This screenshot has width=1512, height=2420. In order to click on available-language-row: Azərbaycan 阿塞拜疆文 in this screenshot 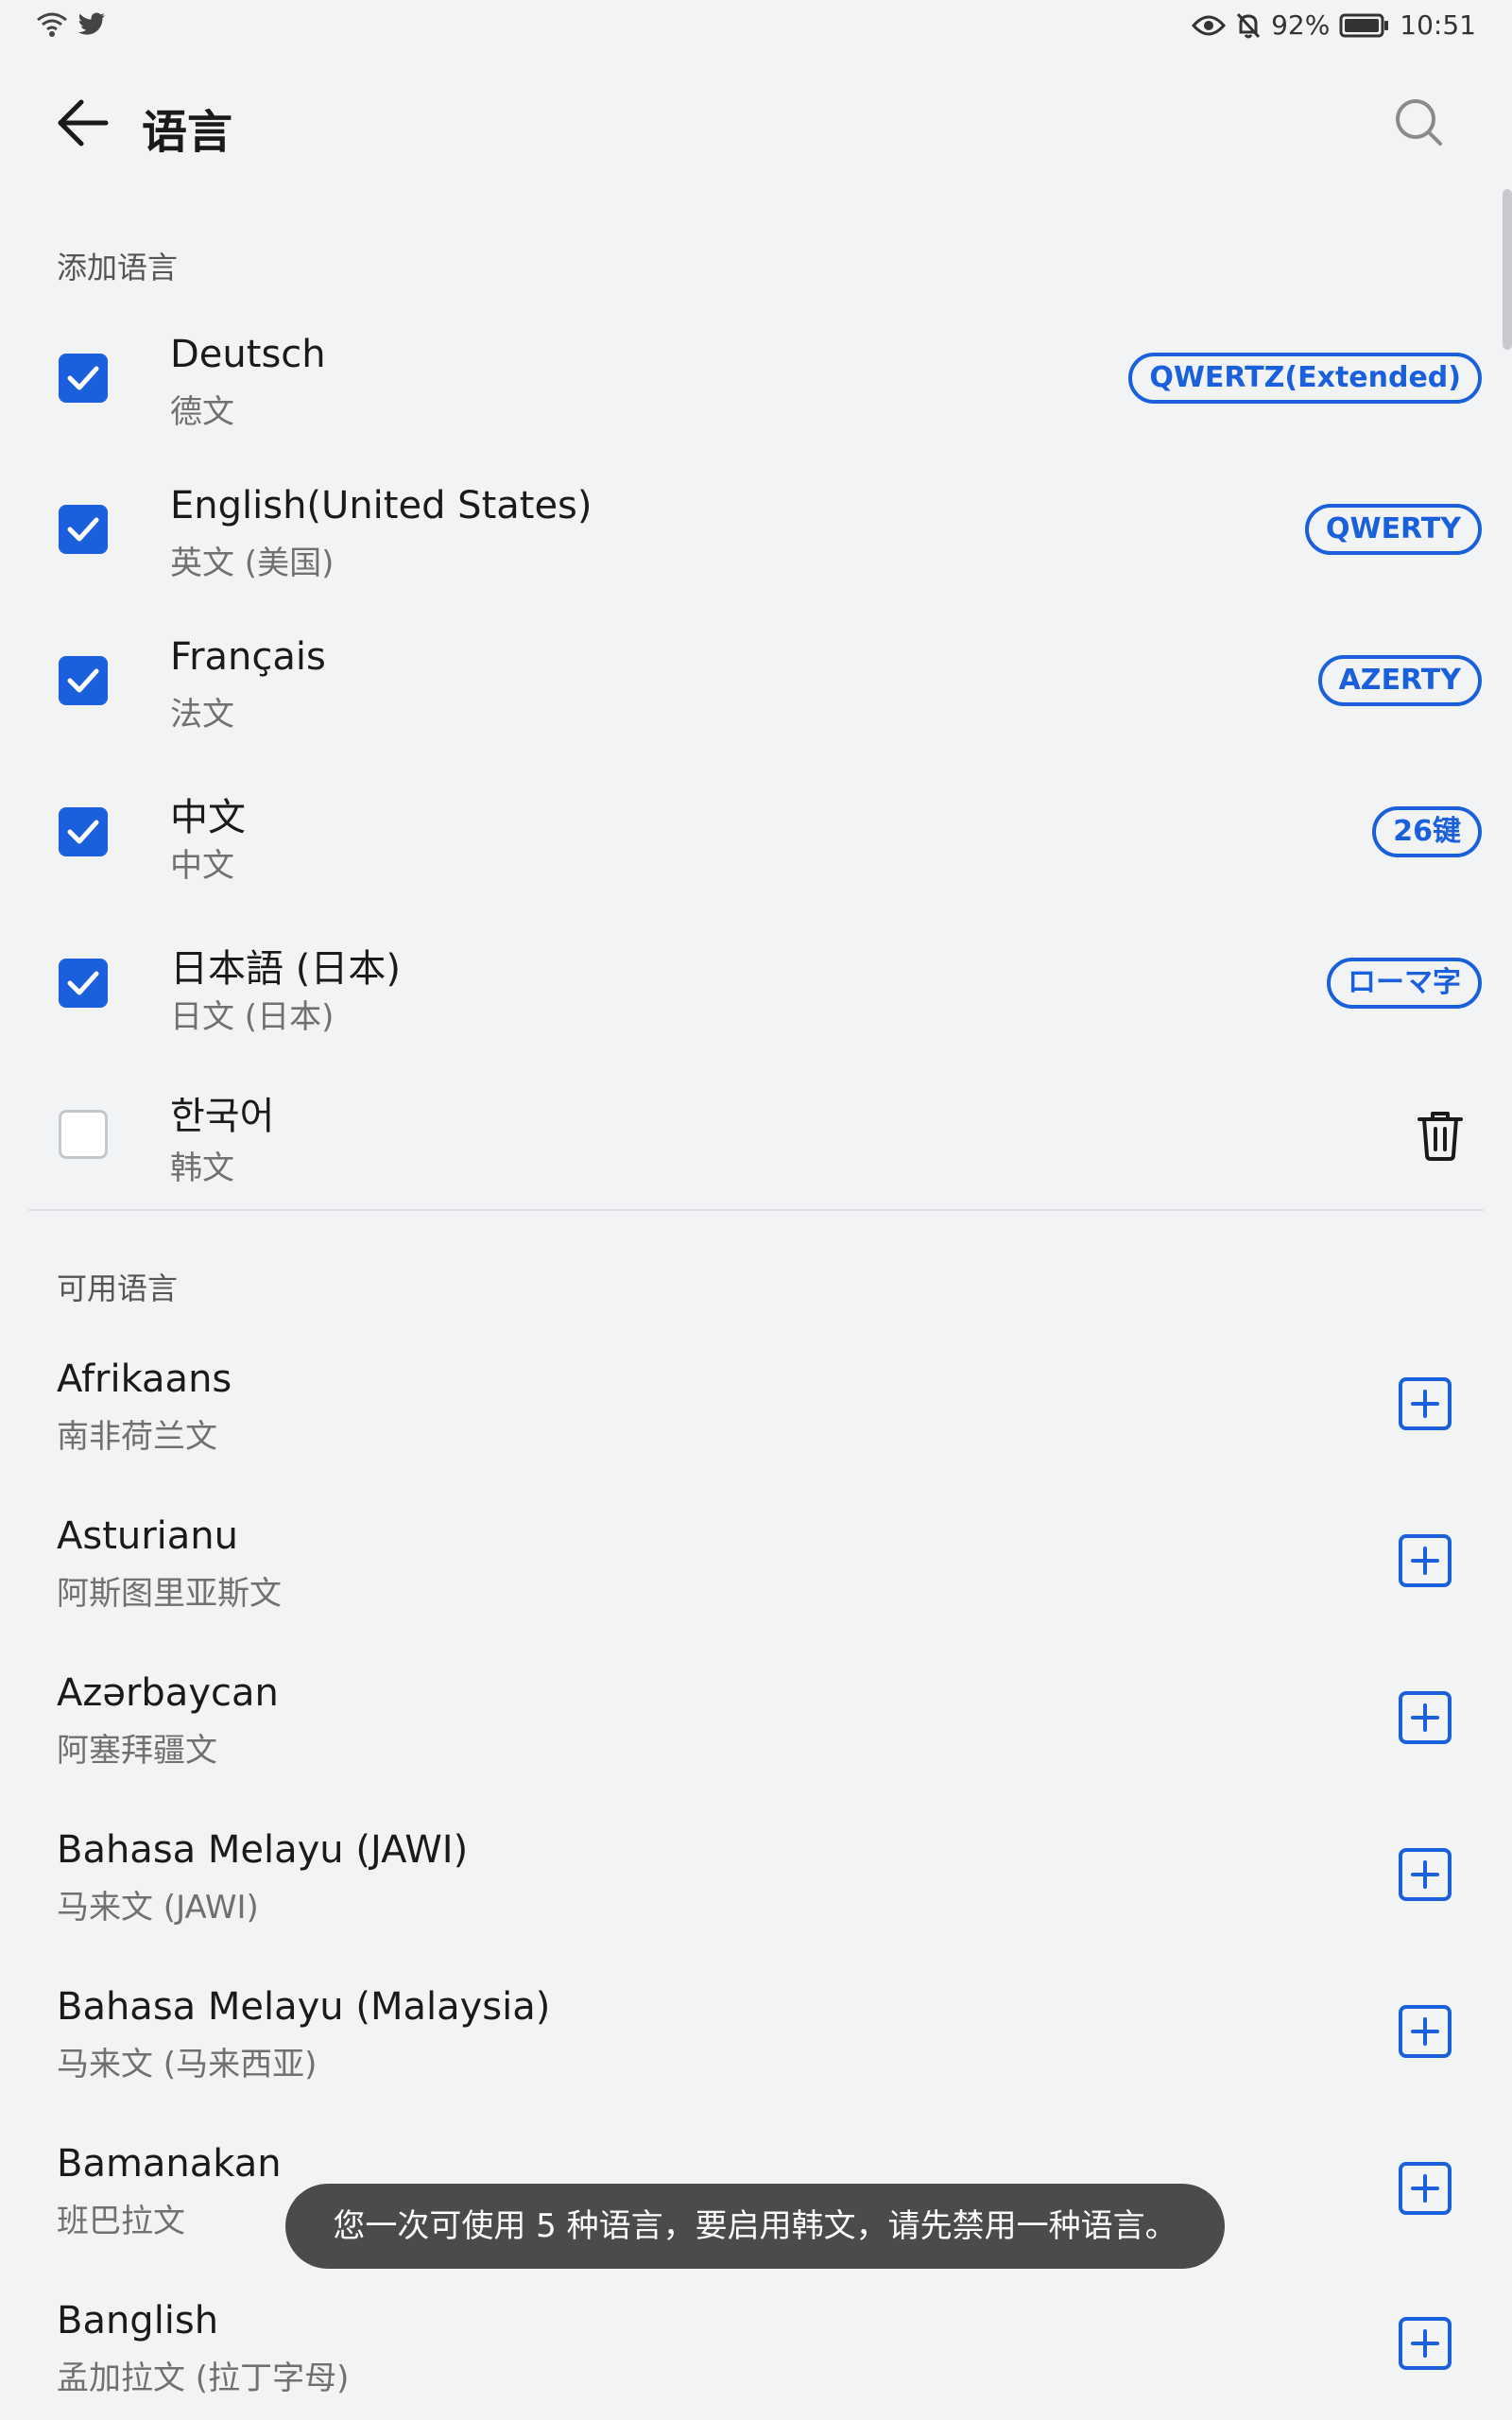, I will do `click(756, 1717)`.